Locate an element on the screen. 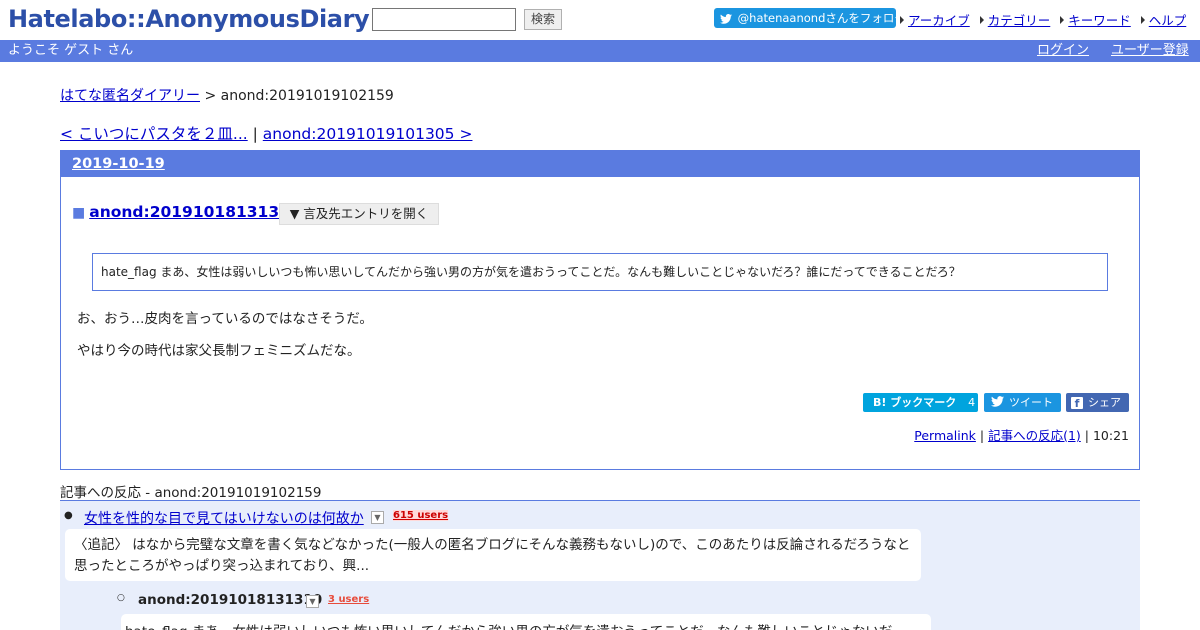  tweet-button: ツイート is located at coordinates (1022, 402).